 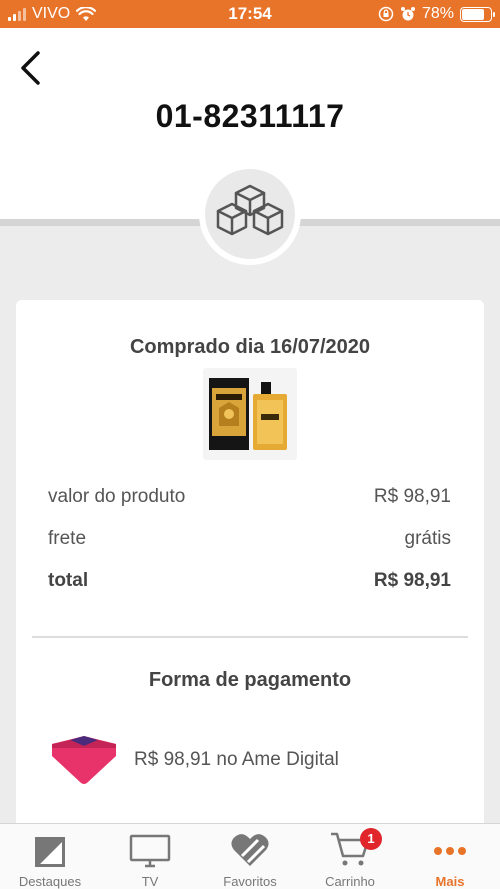 I want to click on heart-icon, so click(x=250, y=850).